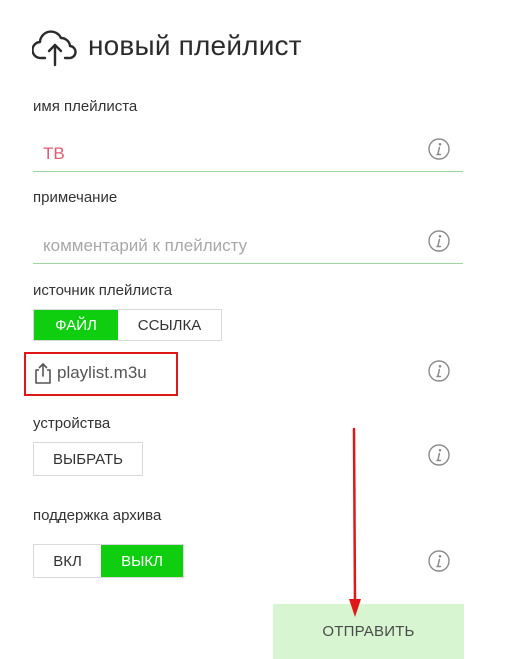  What do you see at coordinates (103, 290) in the screenshot?
I see `source-label: источник плейлиста` at bounding box center [103, 290].